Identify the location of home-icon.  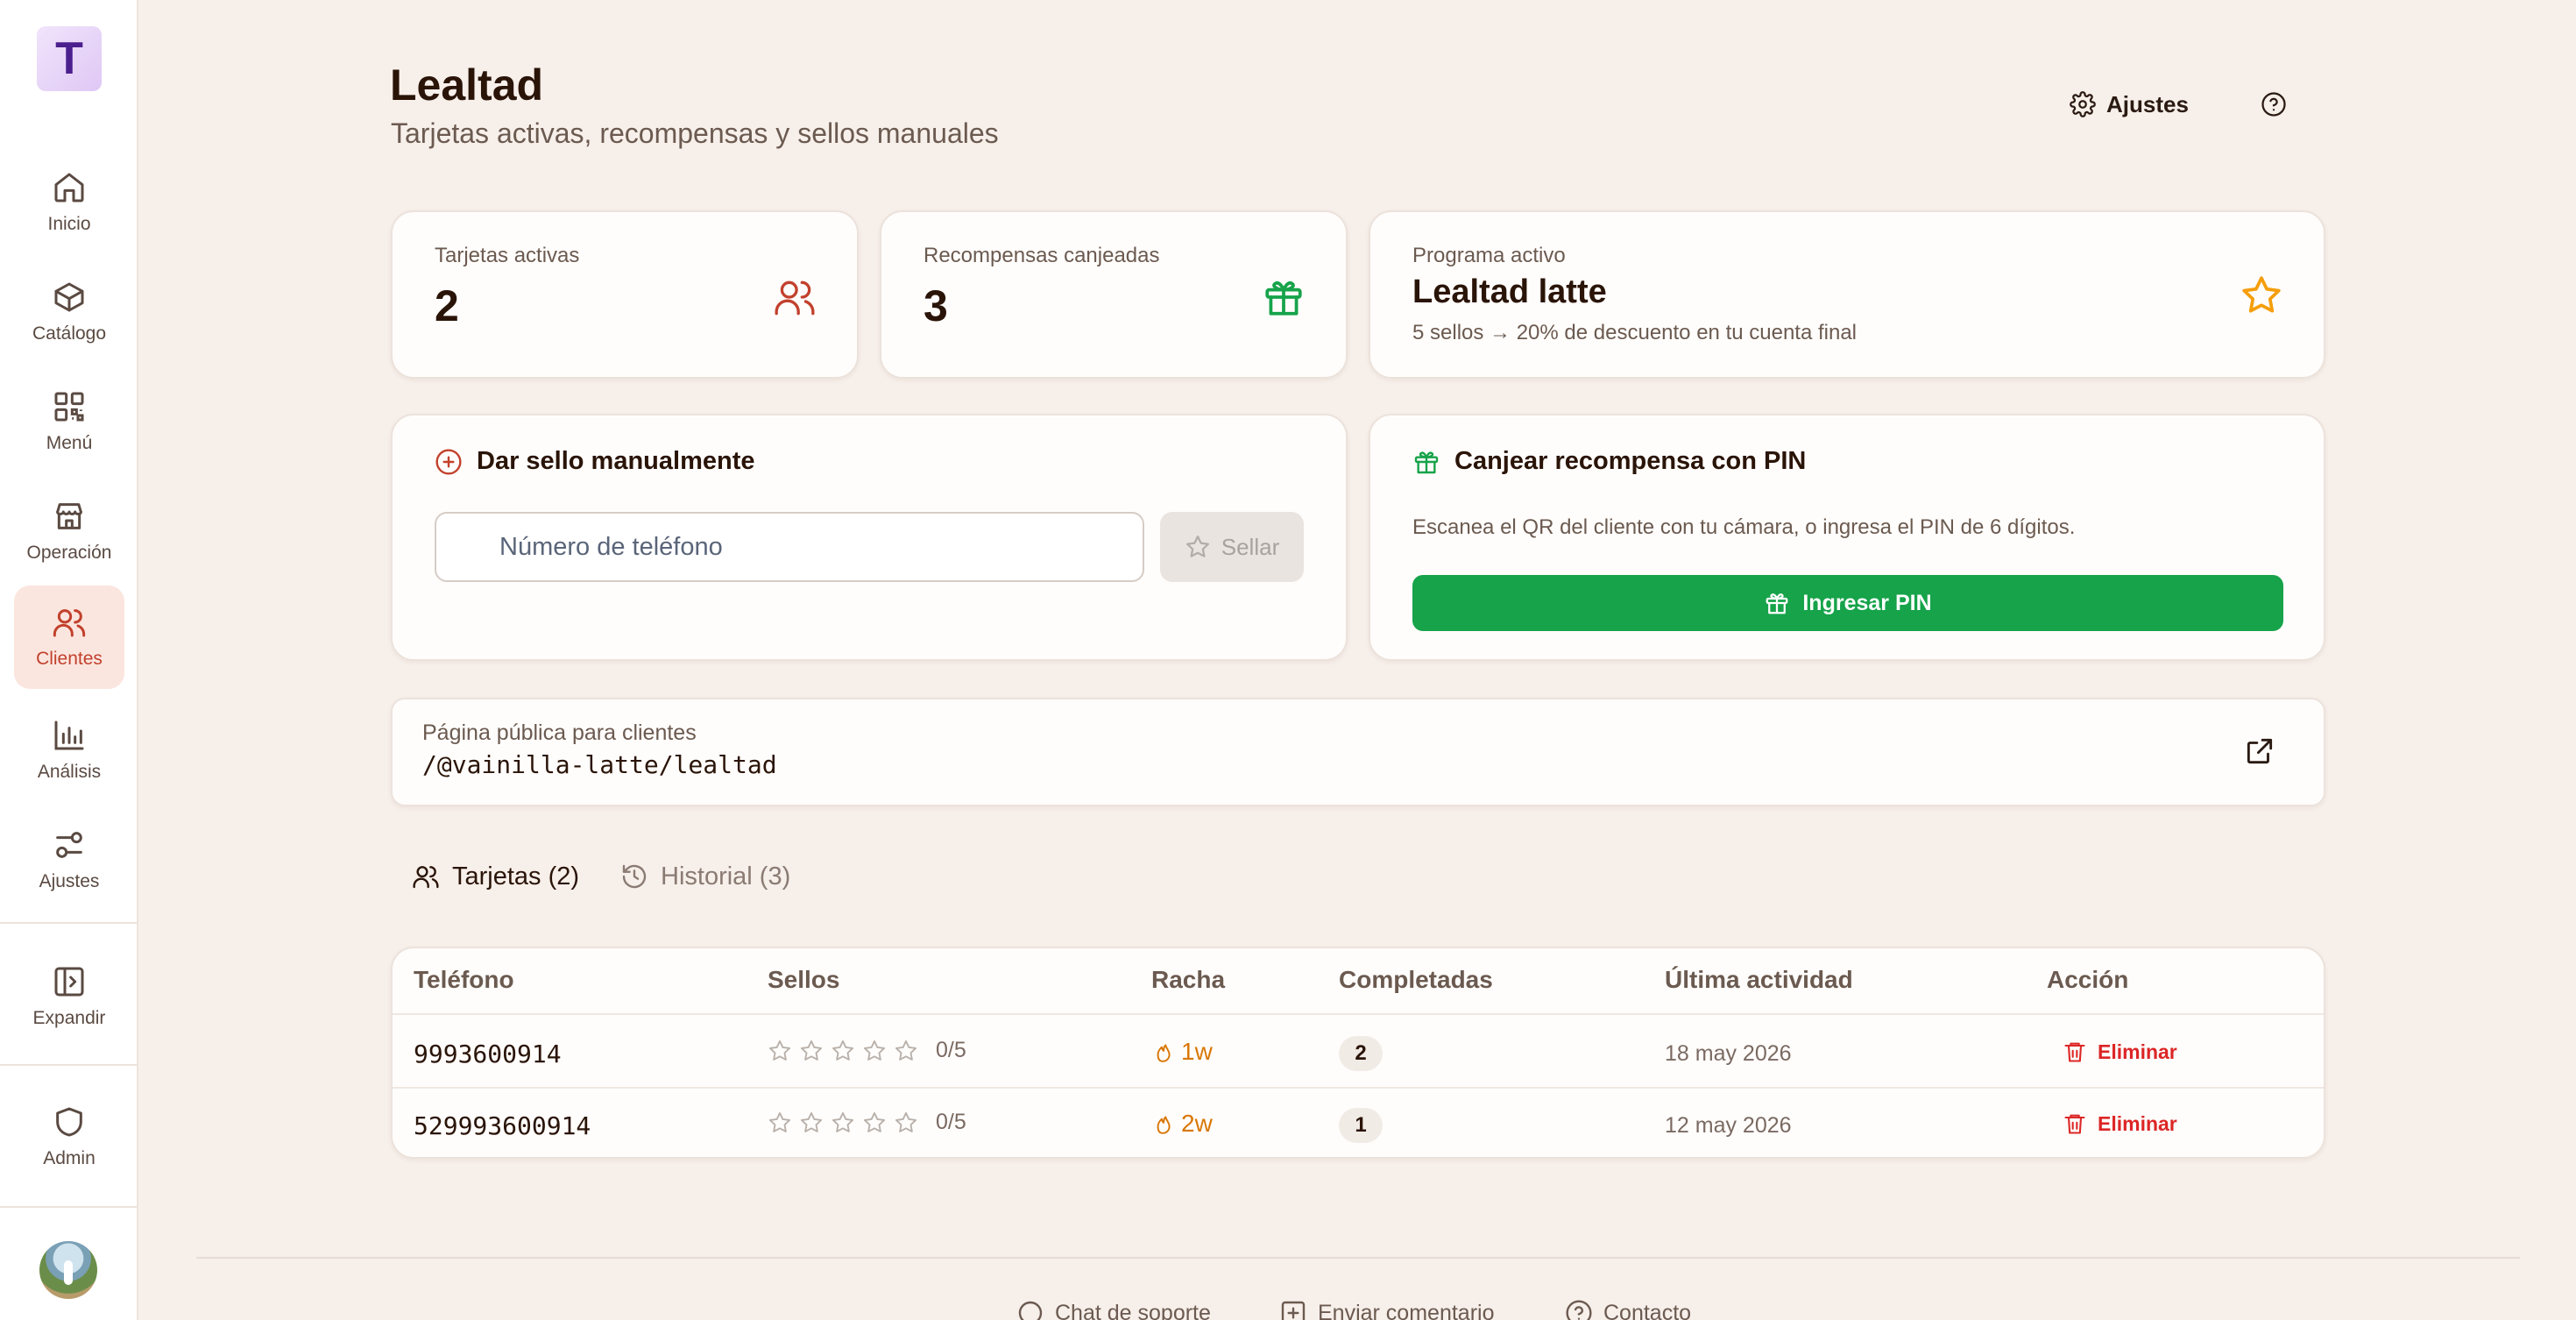
(69, 187).